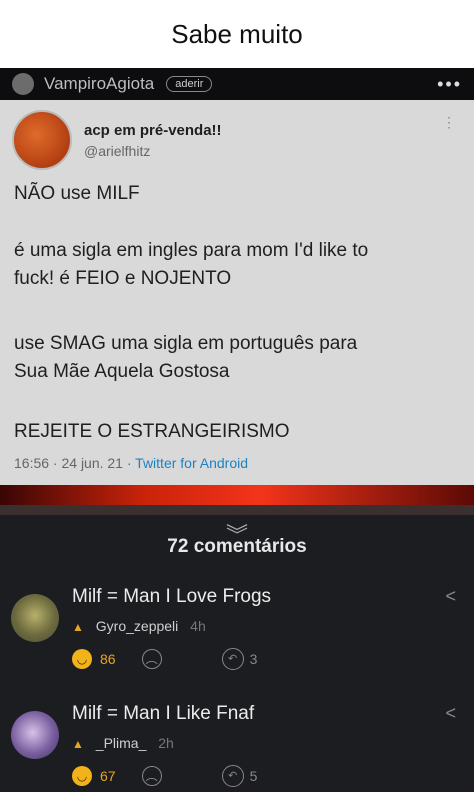 The height and width of the screenshot is (792, 474). Describe the element at coordinates (117, 150) in the screenshot. I see `tweet-author-handle: @arielfhitz` at that location.